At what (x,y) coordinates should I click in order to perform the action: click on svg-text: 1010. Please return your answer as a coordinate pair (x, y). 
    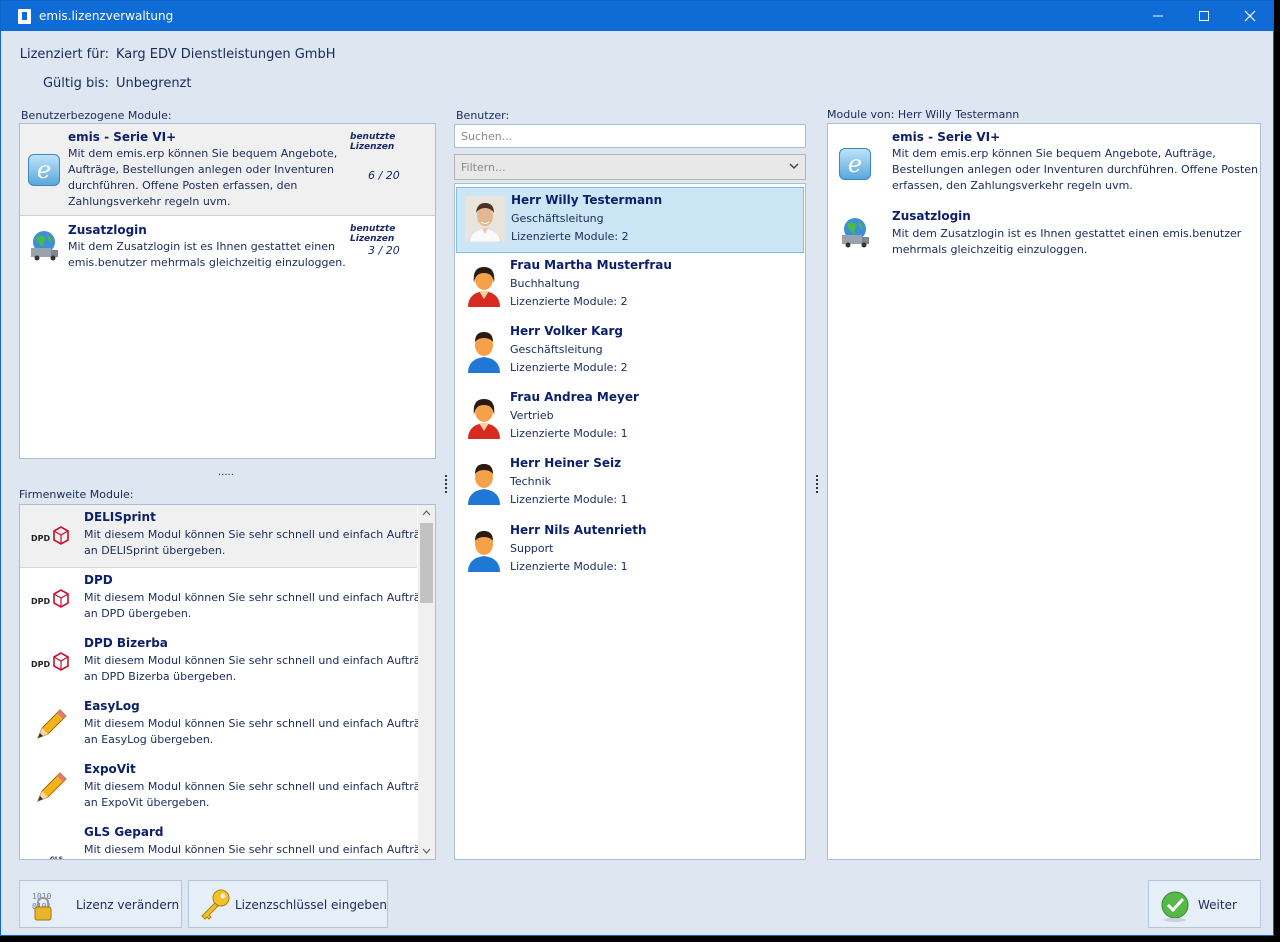
    Looking at the image, I should click on (41, 896).